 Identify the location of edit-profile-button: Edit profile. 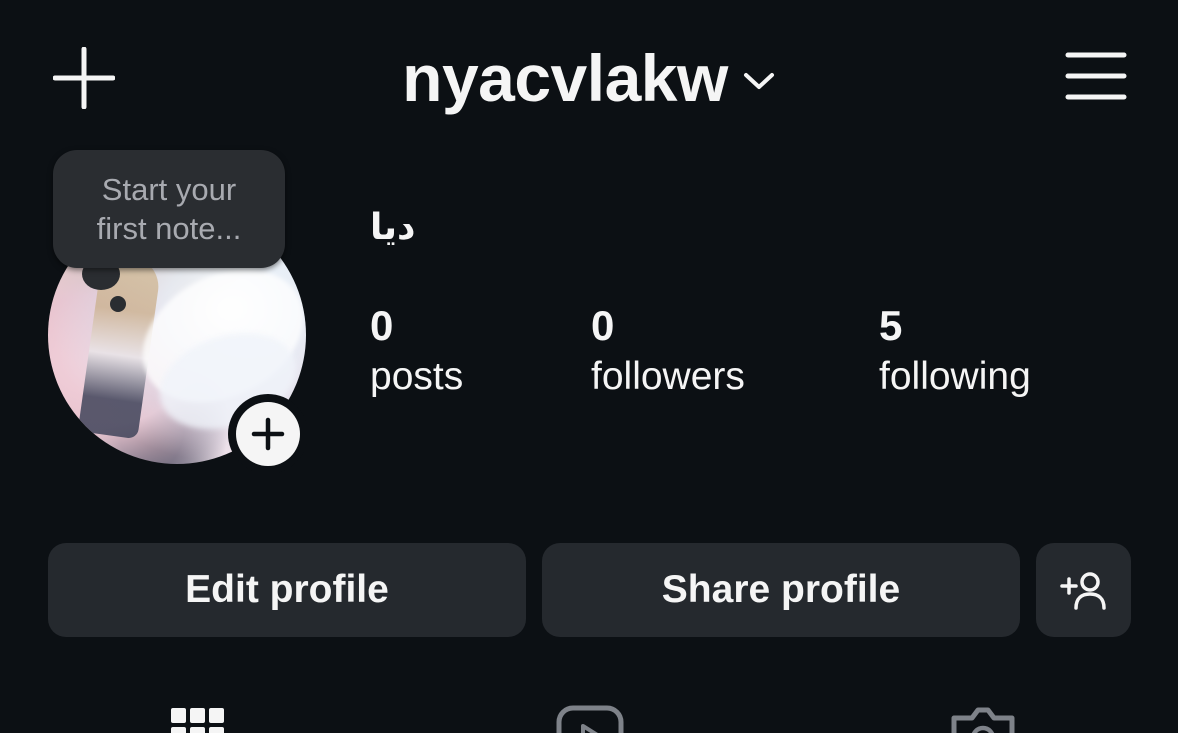
(287, 590).